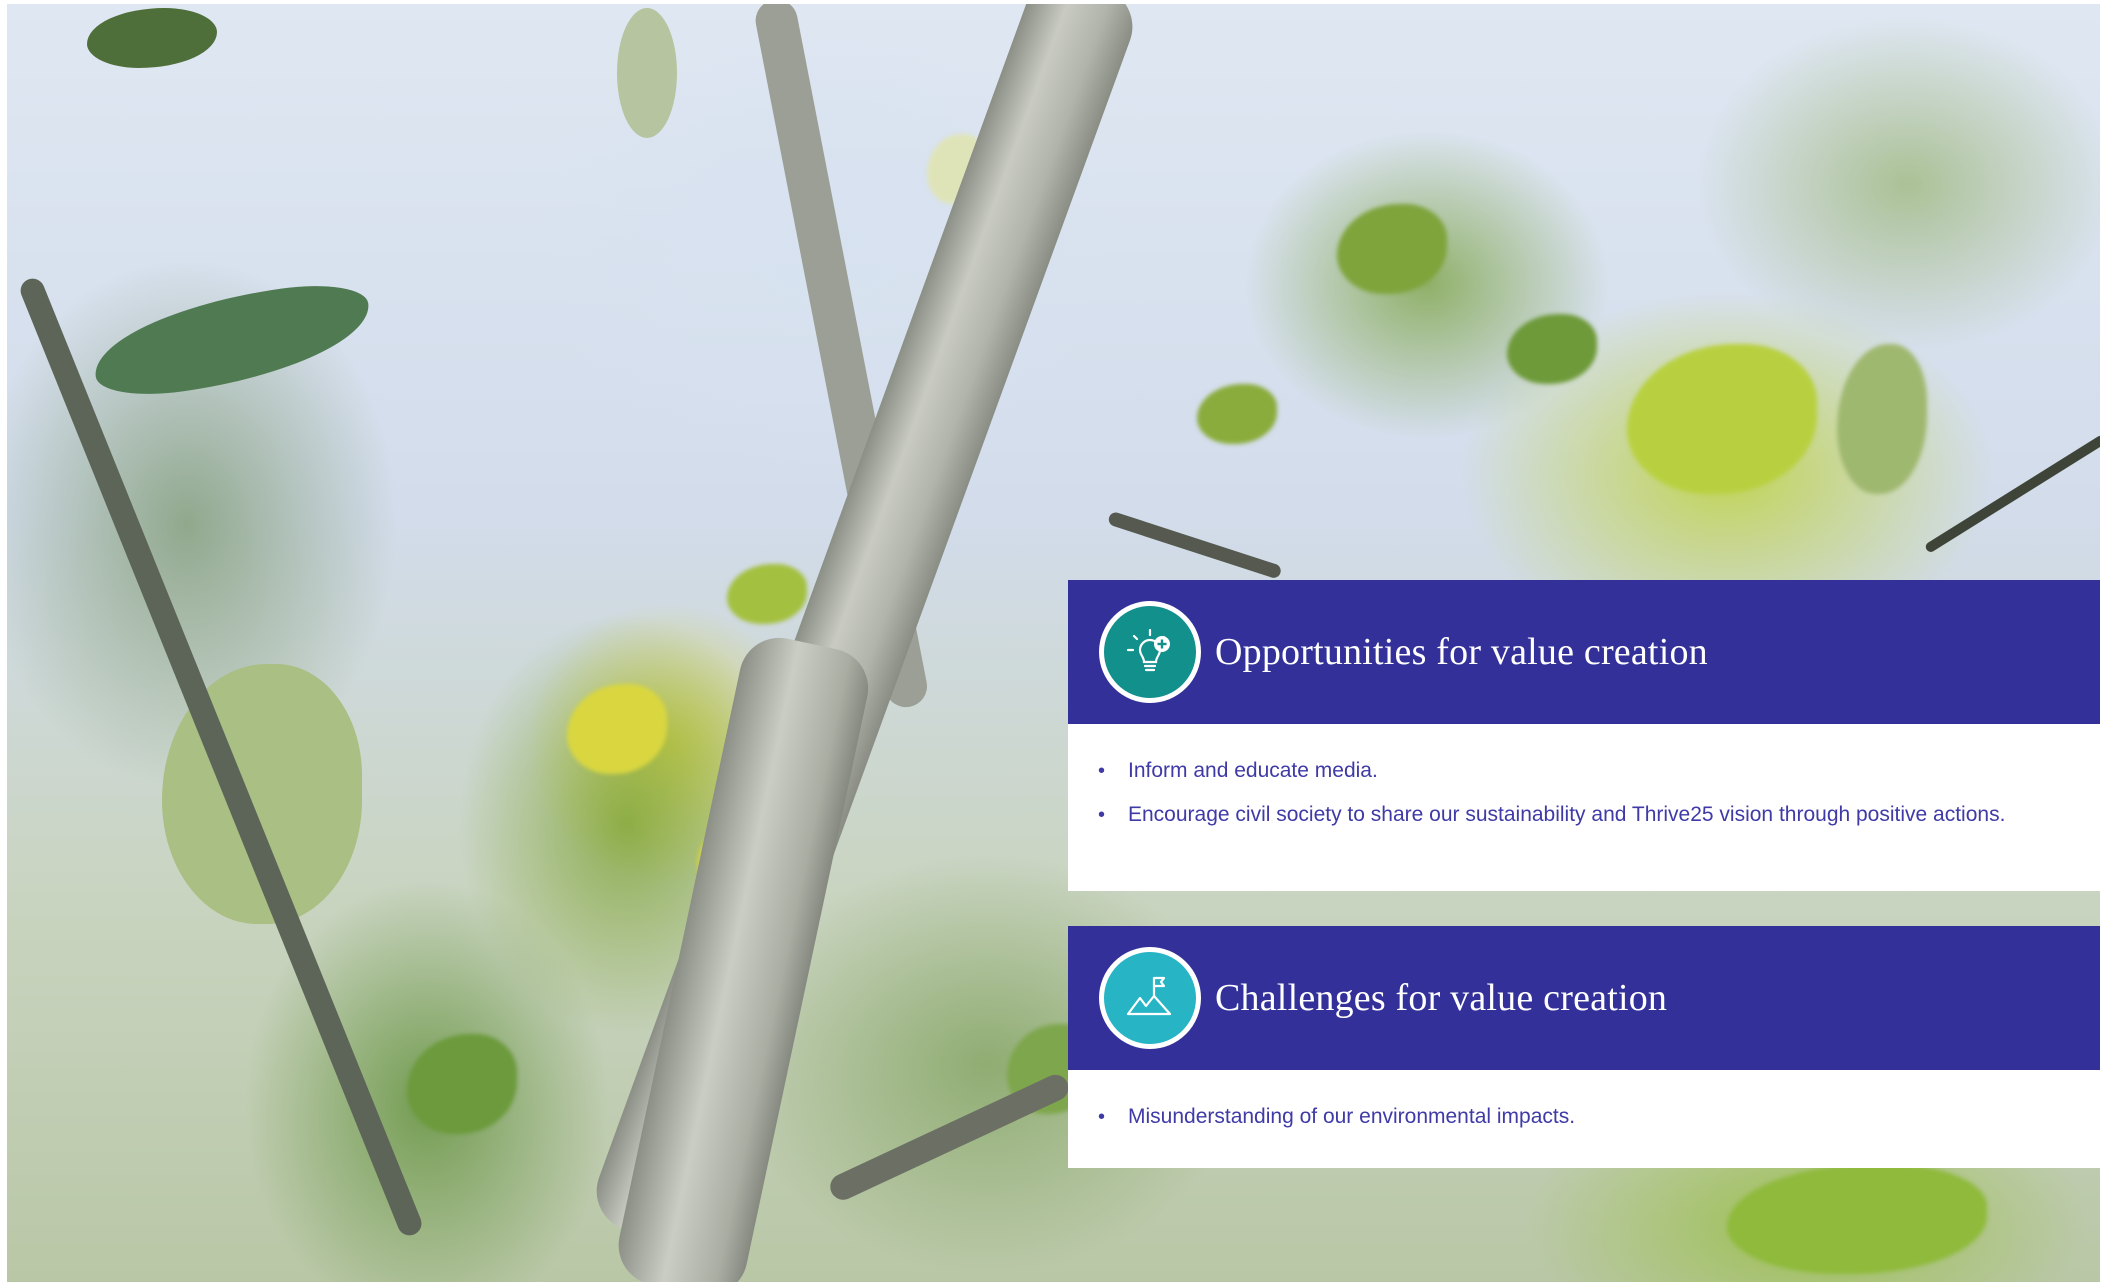 Image resolution: width=2107 pixels, height=1286 pixels. I want to click on challenges-header: Challenges for value creation, so click(1584, 998).